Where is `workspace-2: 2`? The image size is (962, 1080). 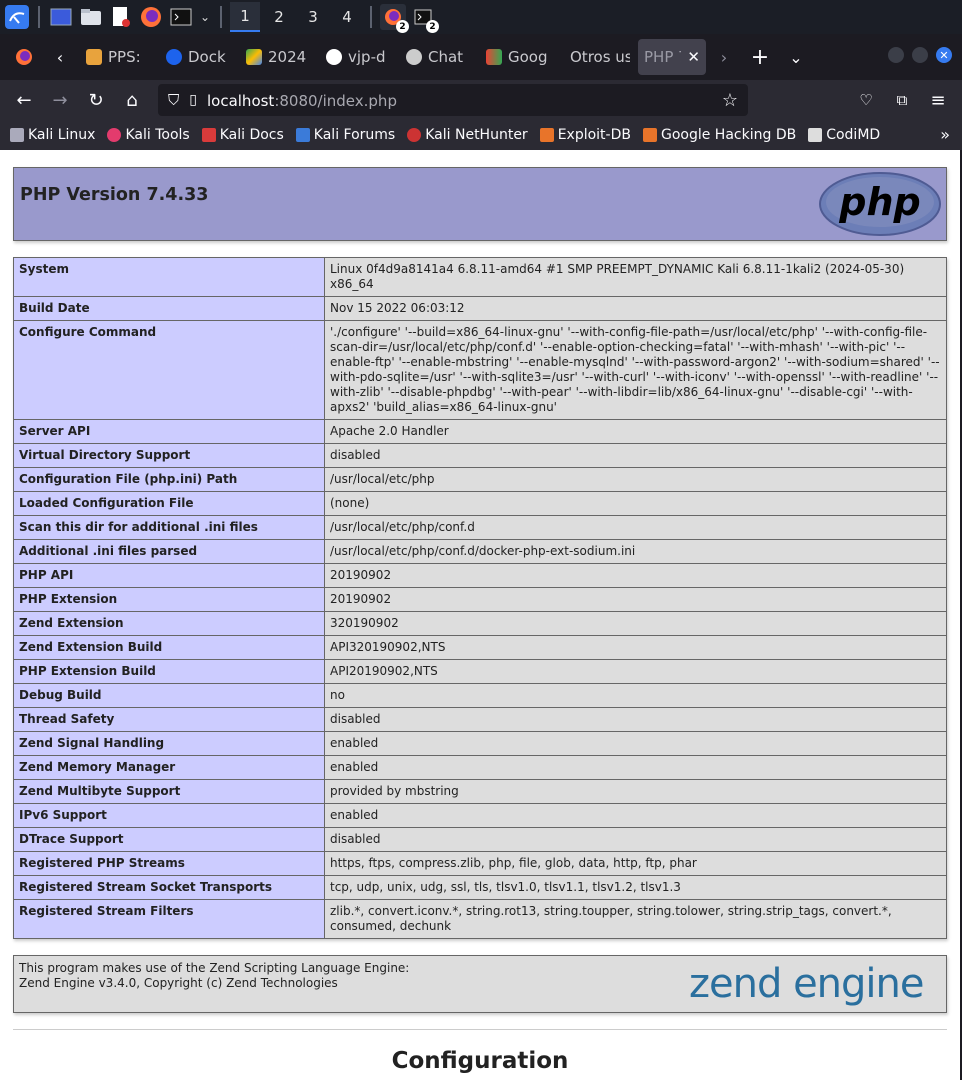
workspace-2: 2 is located at coordinates (279, 17).